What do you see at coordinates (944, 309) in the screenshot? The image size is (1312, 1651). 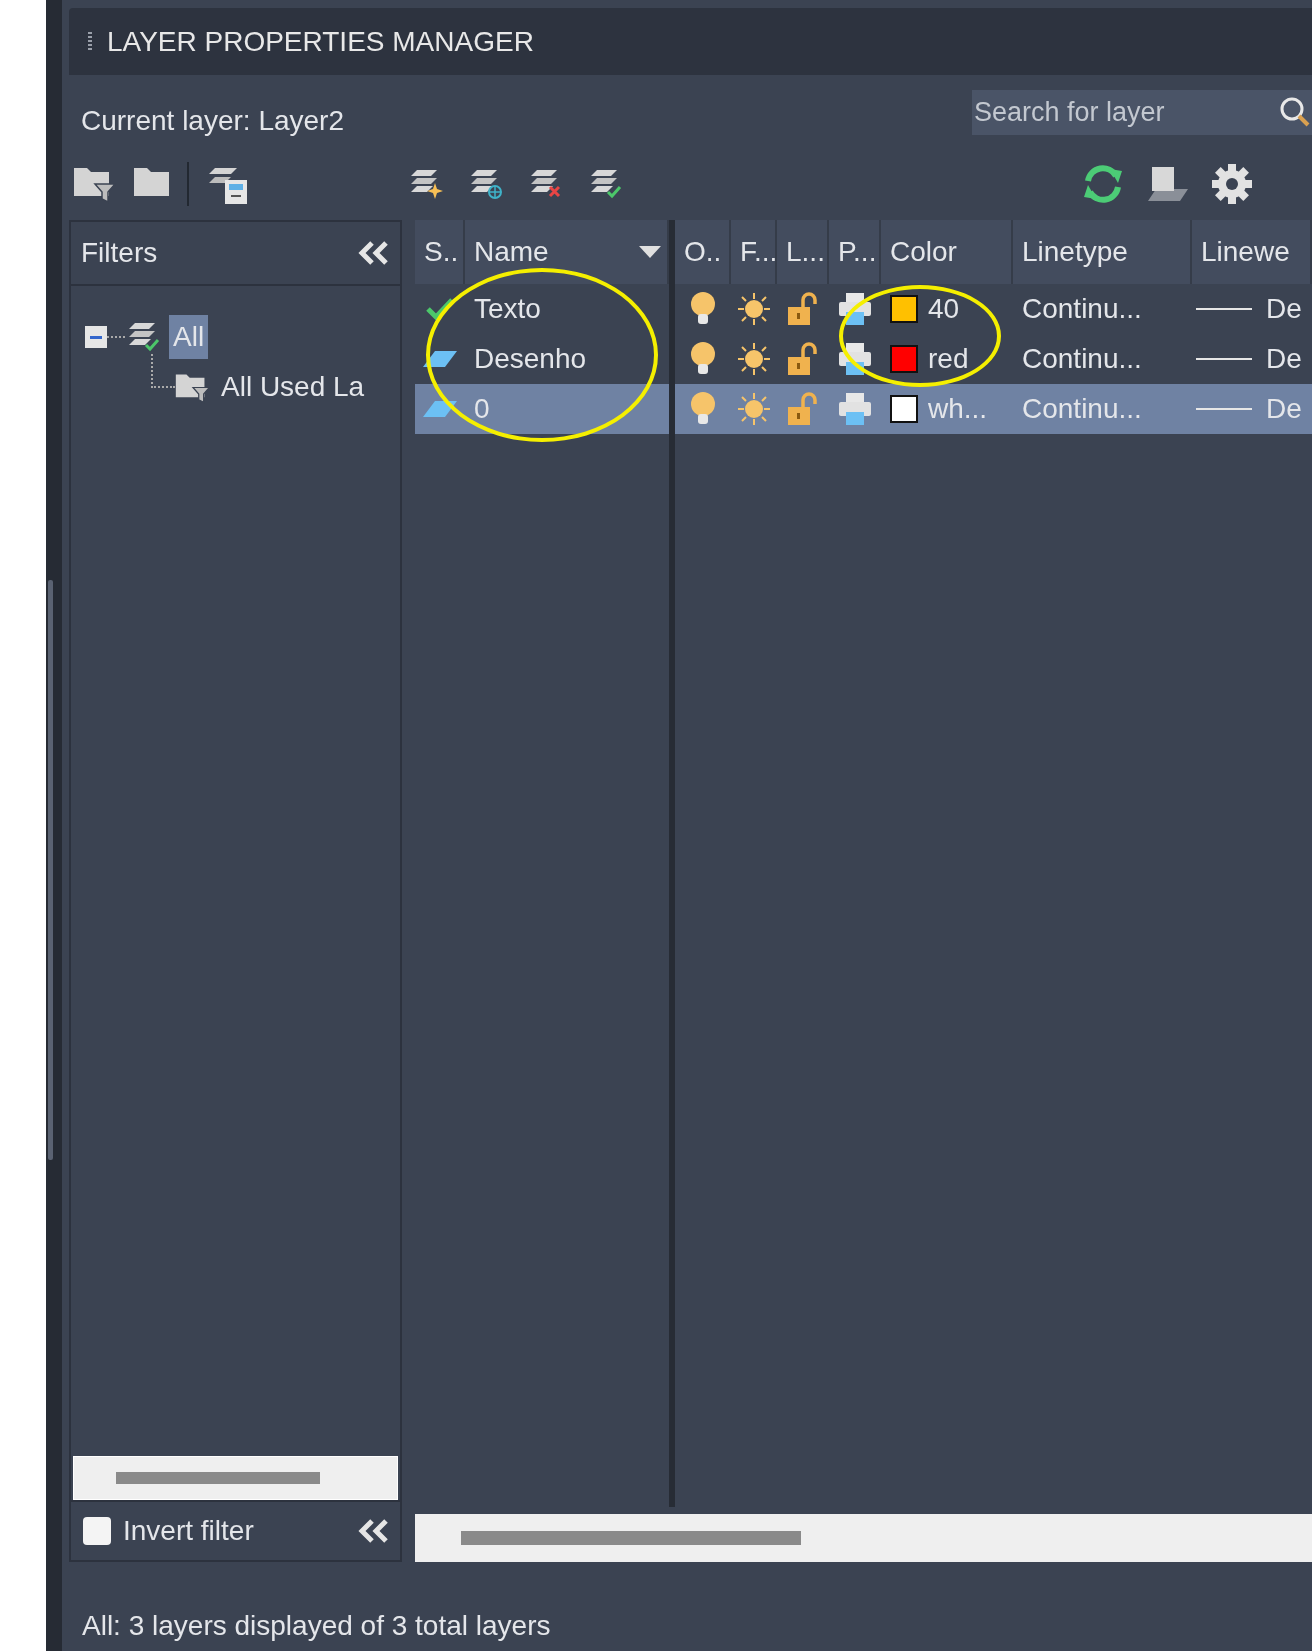 I see `color-name: 40` at bounding box center [944, 309].